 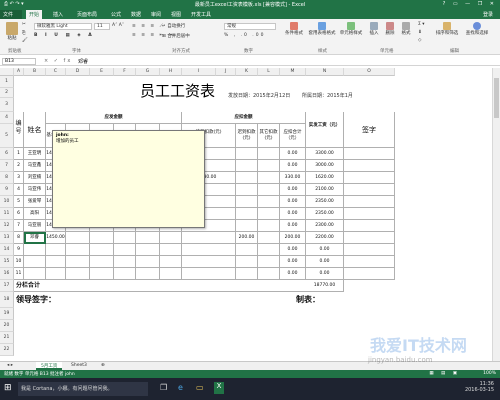 What do you see at coordinates (177, 90) in the screenshot?
I see `sheet-title: 员工工资表` at bounding box center [177, 90].